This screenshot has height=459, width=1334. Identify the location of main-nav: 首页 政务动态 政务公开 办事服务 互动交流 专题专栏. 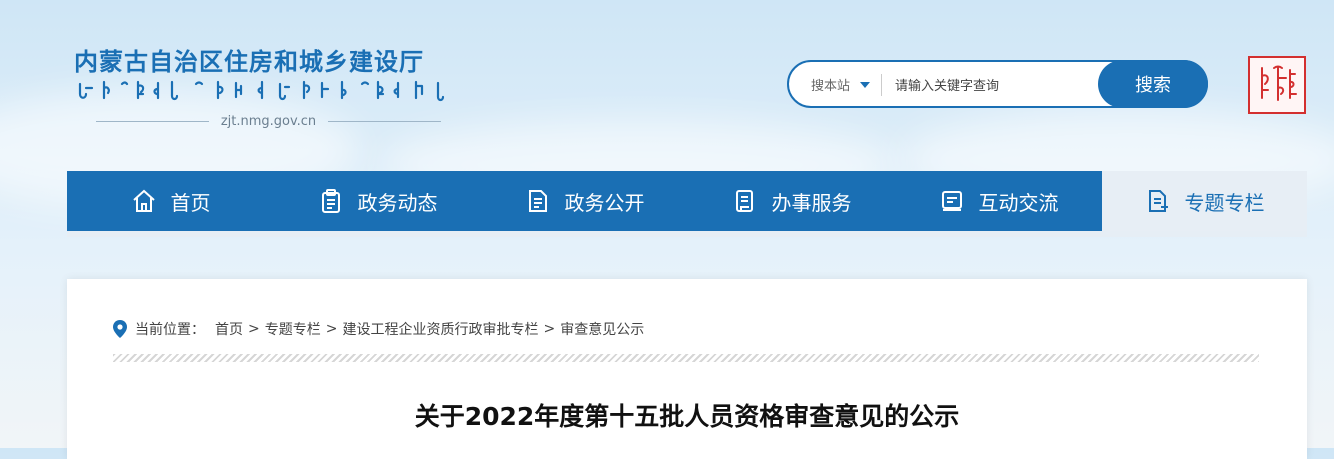
(687, 204).